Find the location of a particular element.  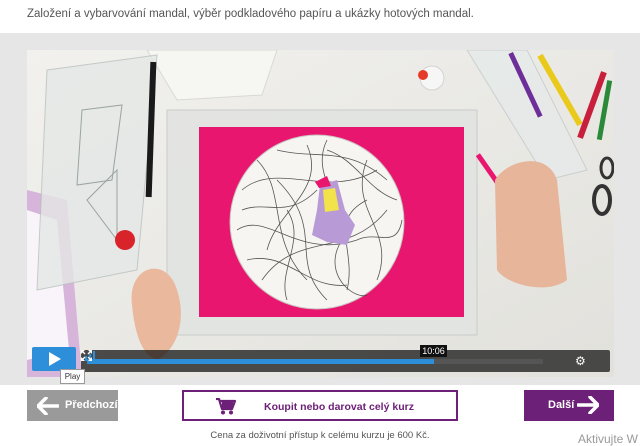

play-button is located at coordinates (54, 359).